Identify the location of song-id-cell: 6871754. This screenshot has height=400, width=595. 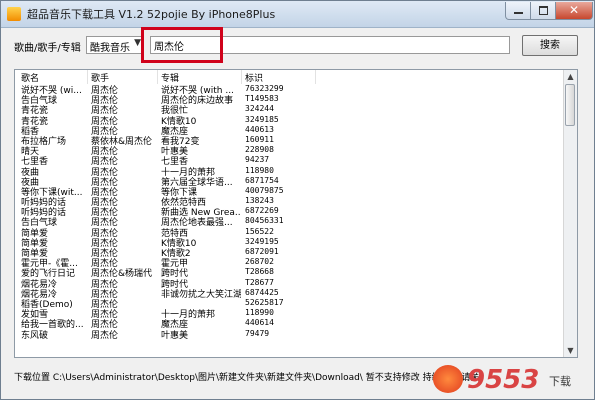
(262, 180).